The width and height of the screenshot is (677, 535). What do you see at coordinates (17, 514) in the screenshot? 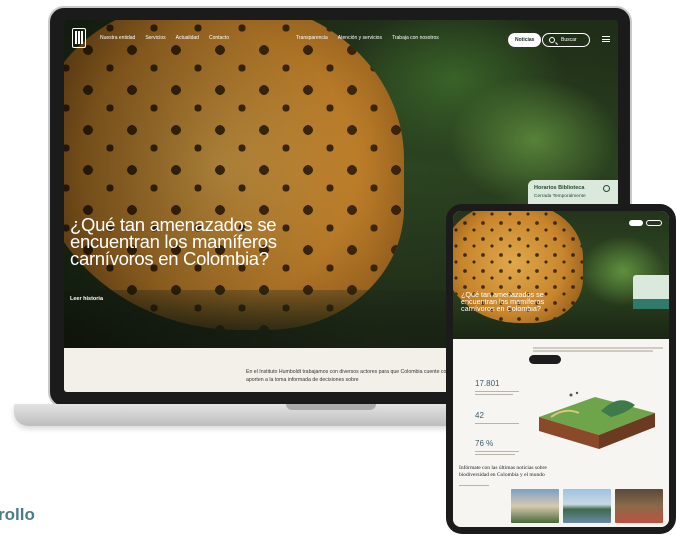
I see `section-label: rollo` at bounding box center [17, 514].